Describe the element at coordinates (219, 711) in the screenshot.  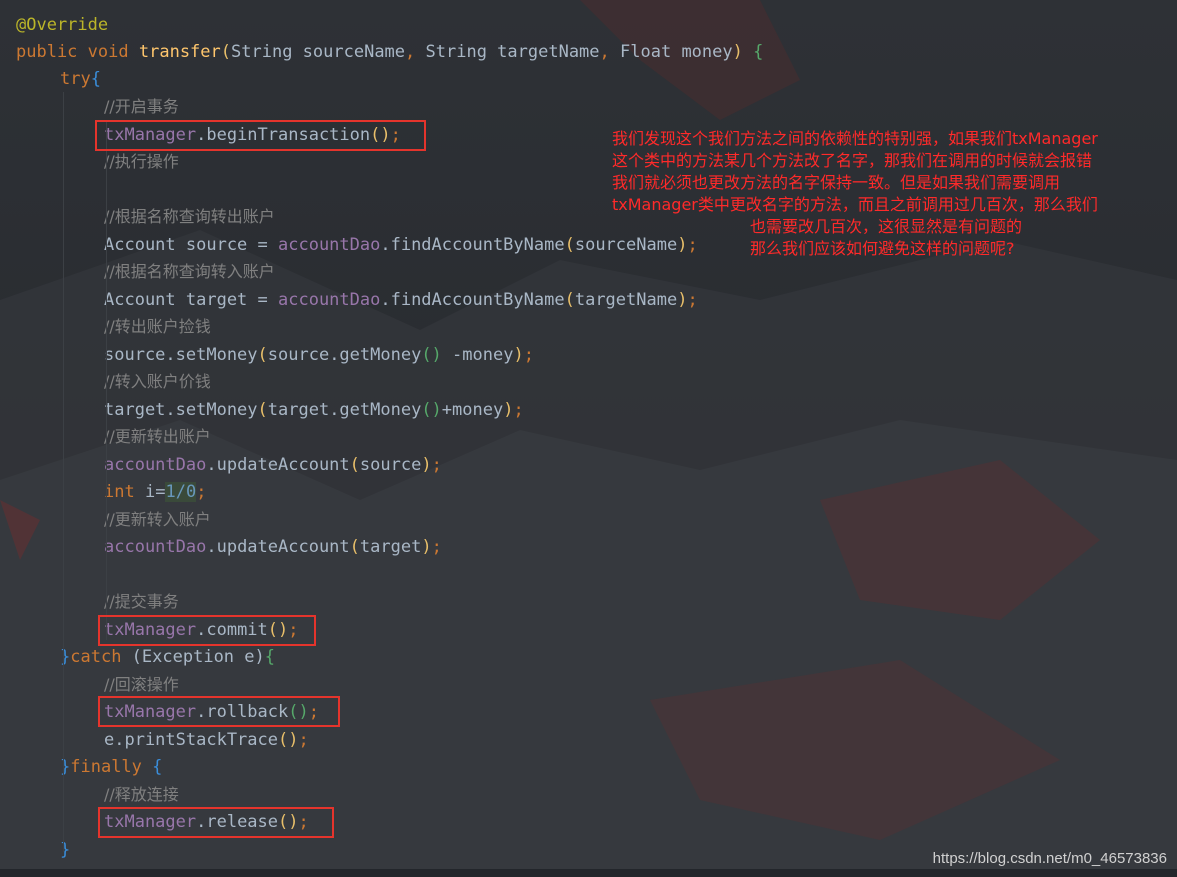
I see `highlight-box-rollback` at that location.